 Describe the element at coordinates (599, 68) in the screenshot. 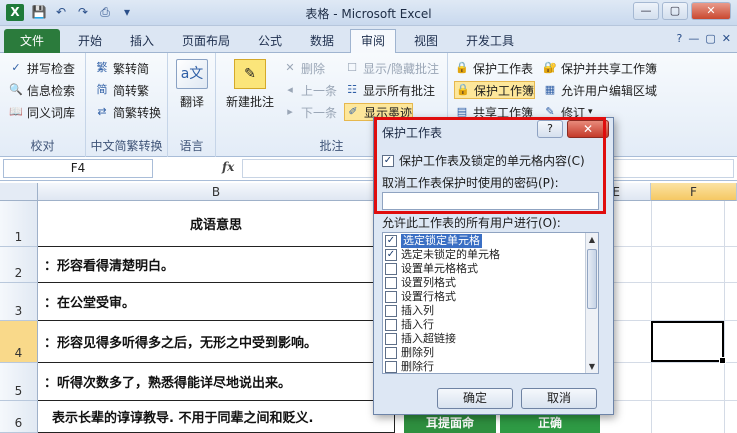

I see `protect-share-button: 🔐 保护并共享工作簿` at that location.